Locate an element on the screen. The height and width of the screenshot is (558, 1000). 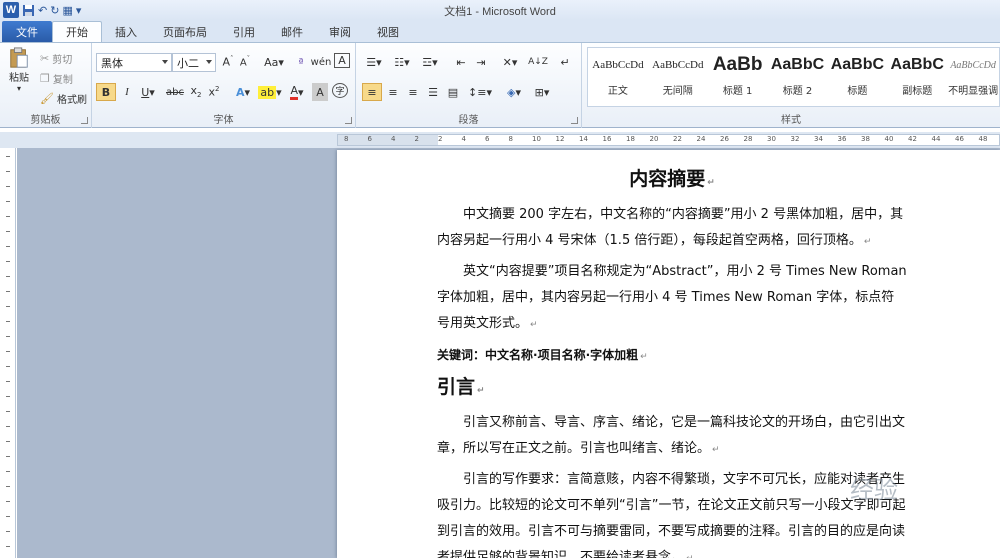
ruler-tick-label: 4 is located at coordinates (463, 139).